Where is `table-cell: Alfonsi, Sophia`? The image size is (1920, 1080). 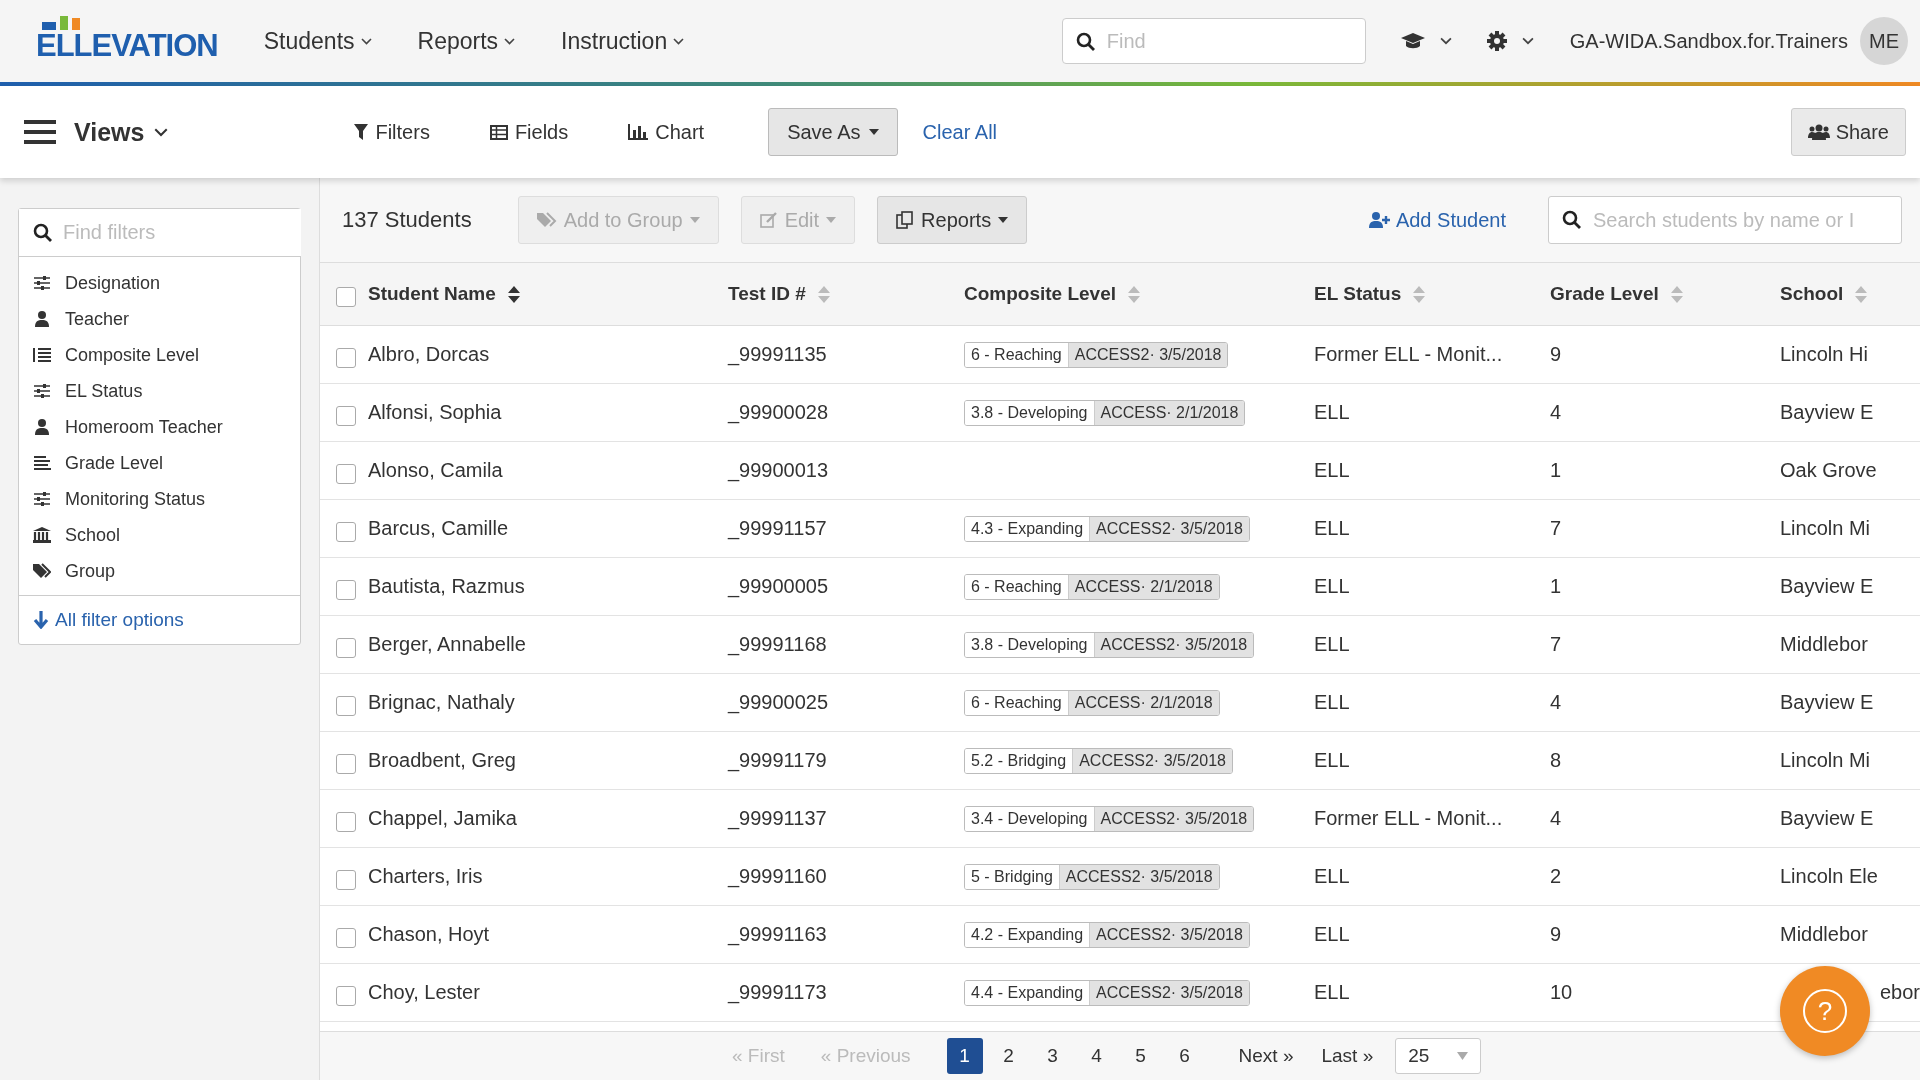 table-cell: Alfonsi, Sophia is located at coordinates (435, 412).